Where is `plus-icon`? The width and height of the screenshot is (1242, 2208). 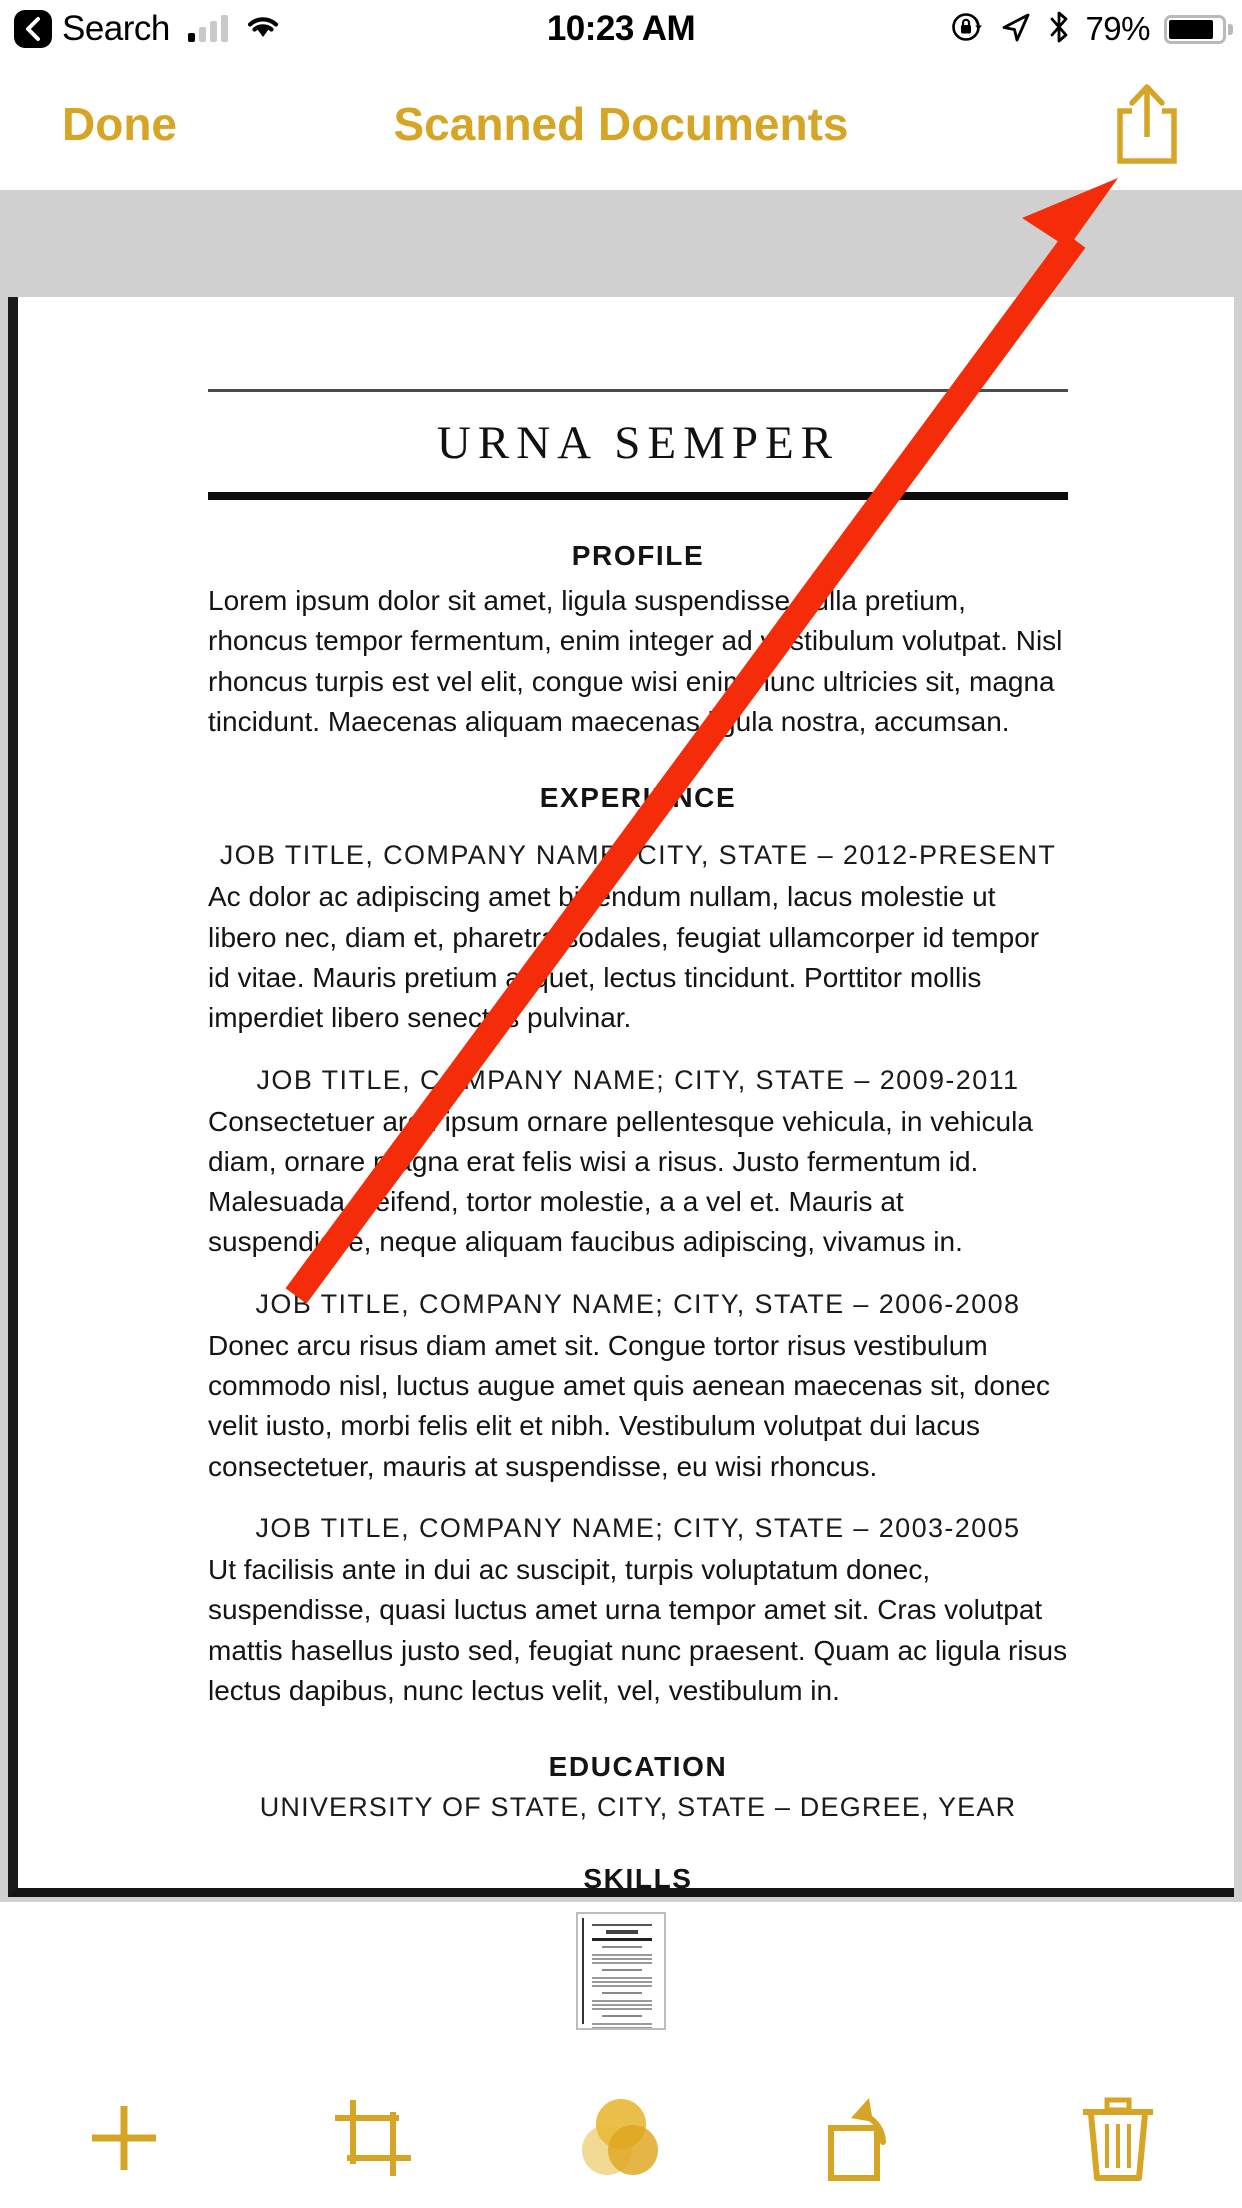
plus-icon is located at coordinates (124, 2140).